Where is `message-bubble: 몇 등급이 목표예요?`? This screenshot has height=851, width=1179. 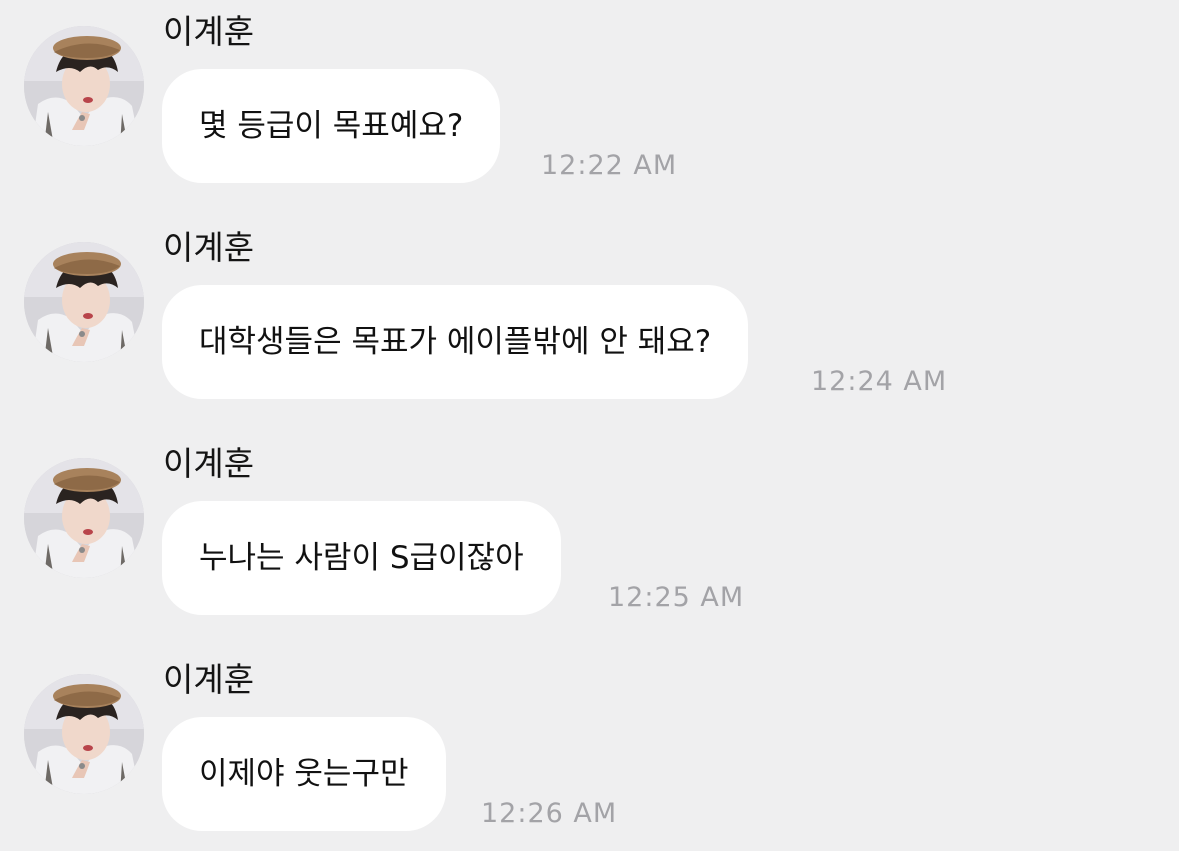
message-bubble: 몇 등급이 목표예요? is located at coordinates (331, 126).